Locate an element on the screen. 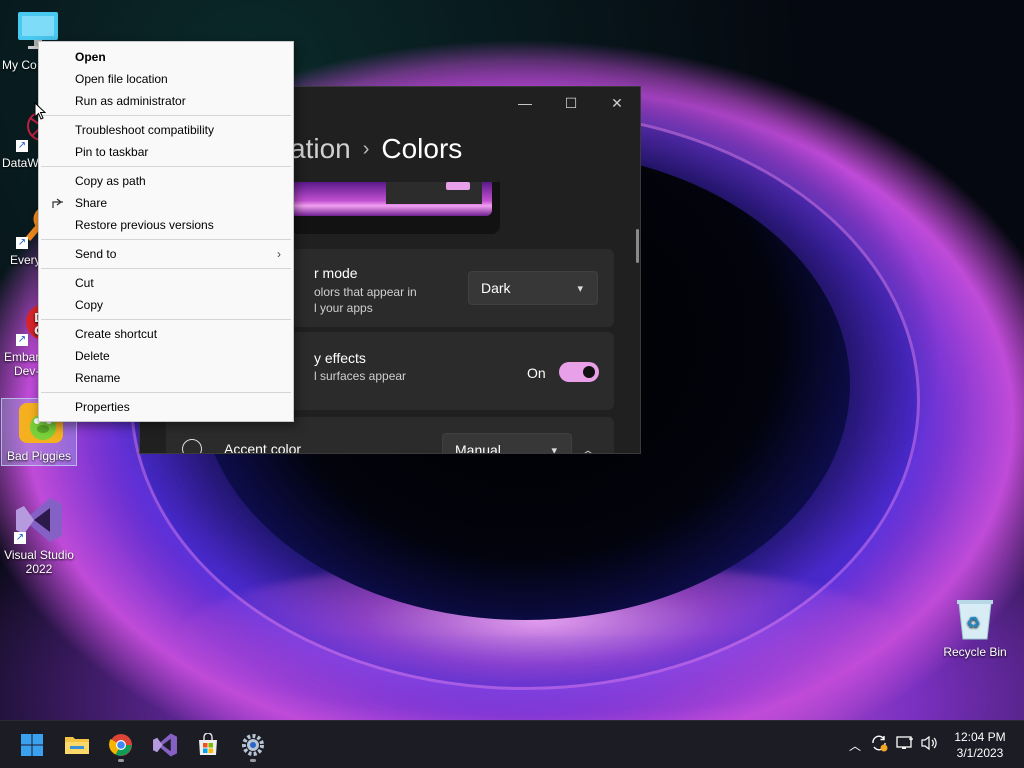 The image size is (1024, 768). scrollbar-thumb is located at coordinates (637, 246).